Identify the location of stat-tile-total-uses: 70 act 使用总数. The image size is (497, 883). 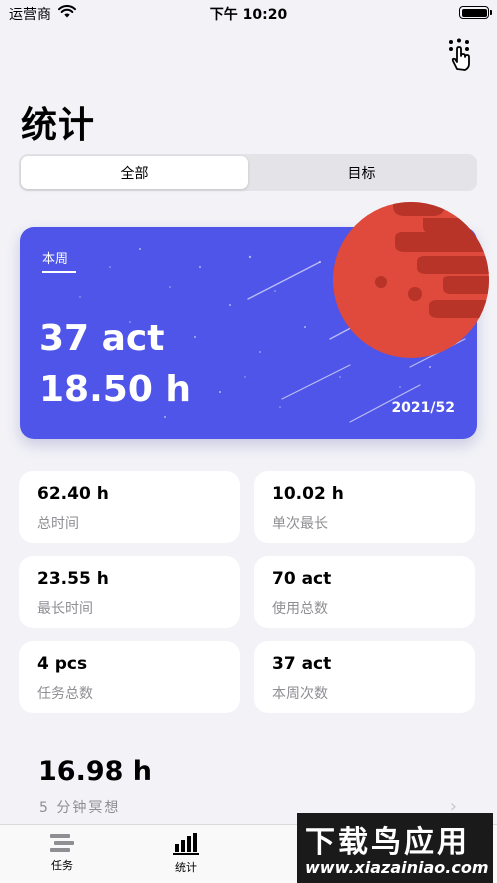
(364, 592).